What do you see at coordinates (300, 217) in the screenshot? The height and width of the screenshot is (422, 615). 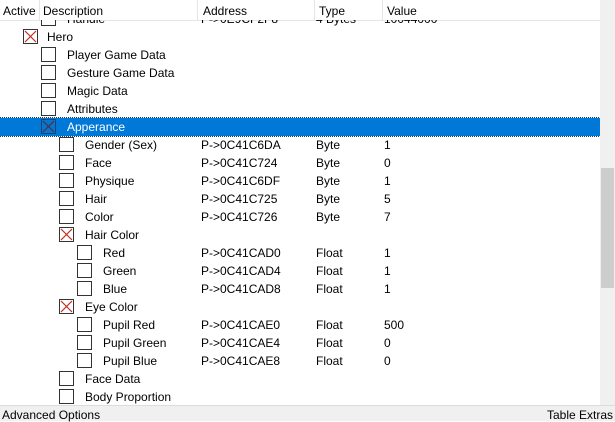 I see `table-row: Color P->0C41C726 Byte 7` at bounding box center [300, 217].